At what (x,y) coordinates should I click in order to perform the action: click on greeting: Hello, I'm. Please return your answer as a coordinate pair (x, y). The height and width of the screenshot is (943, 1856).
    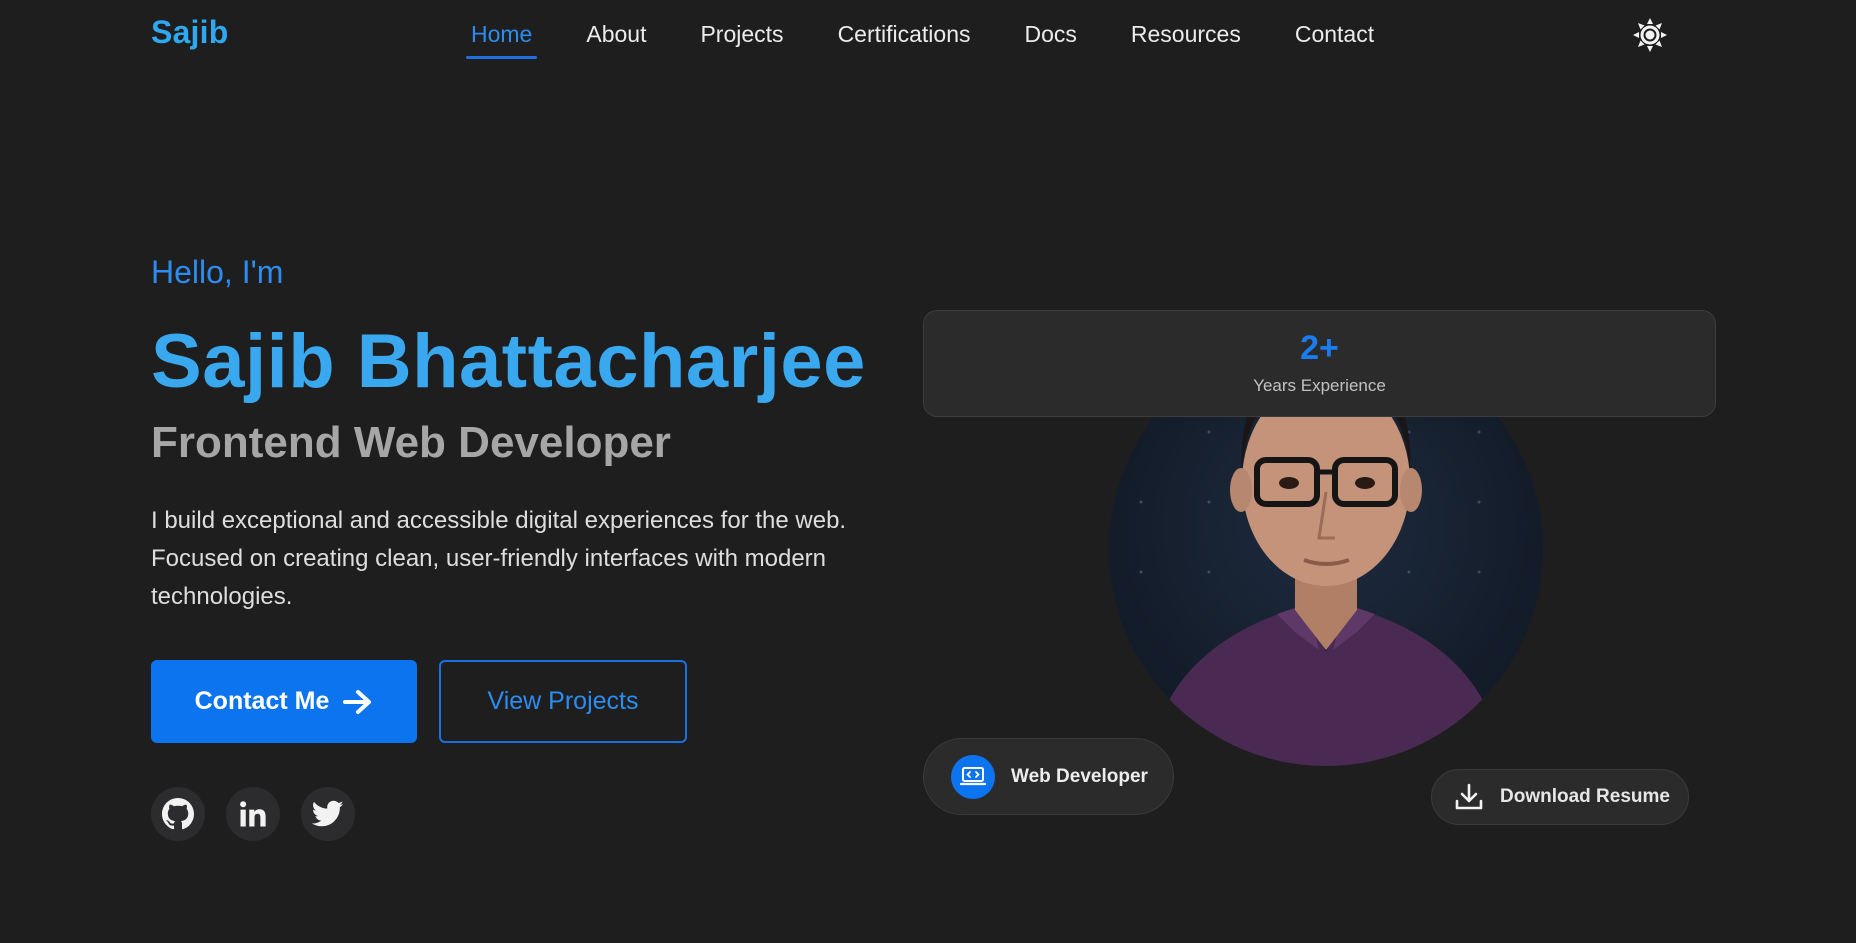
    Looking at the image, I should click on (217, 272).